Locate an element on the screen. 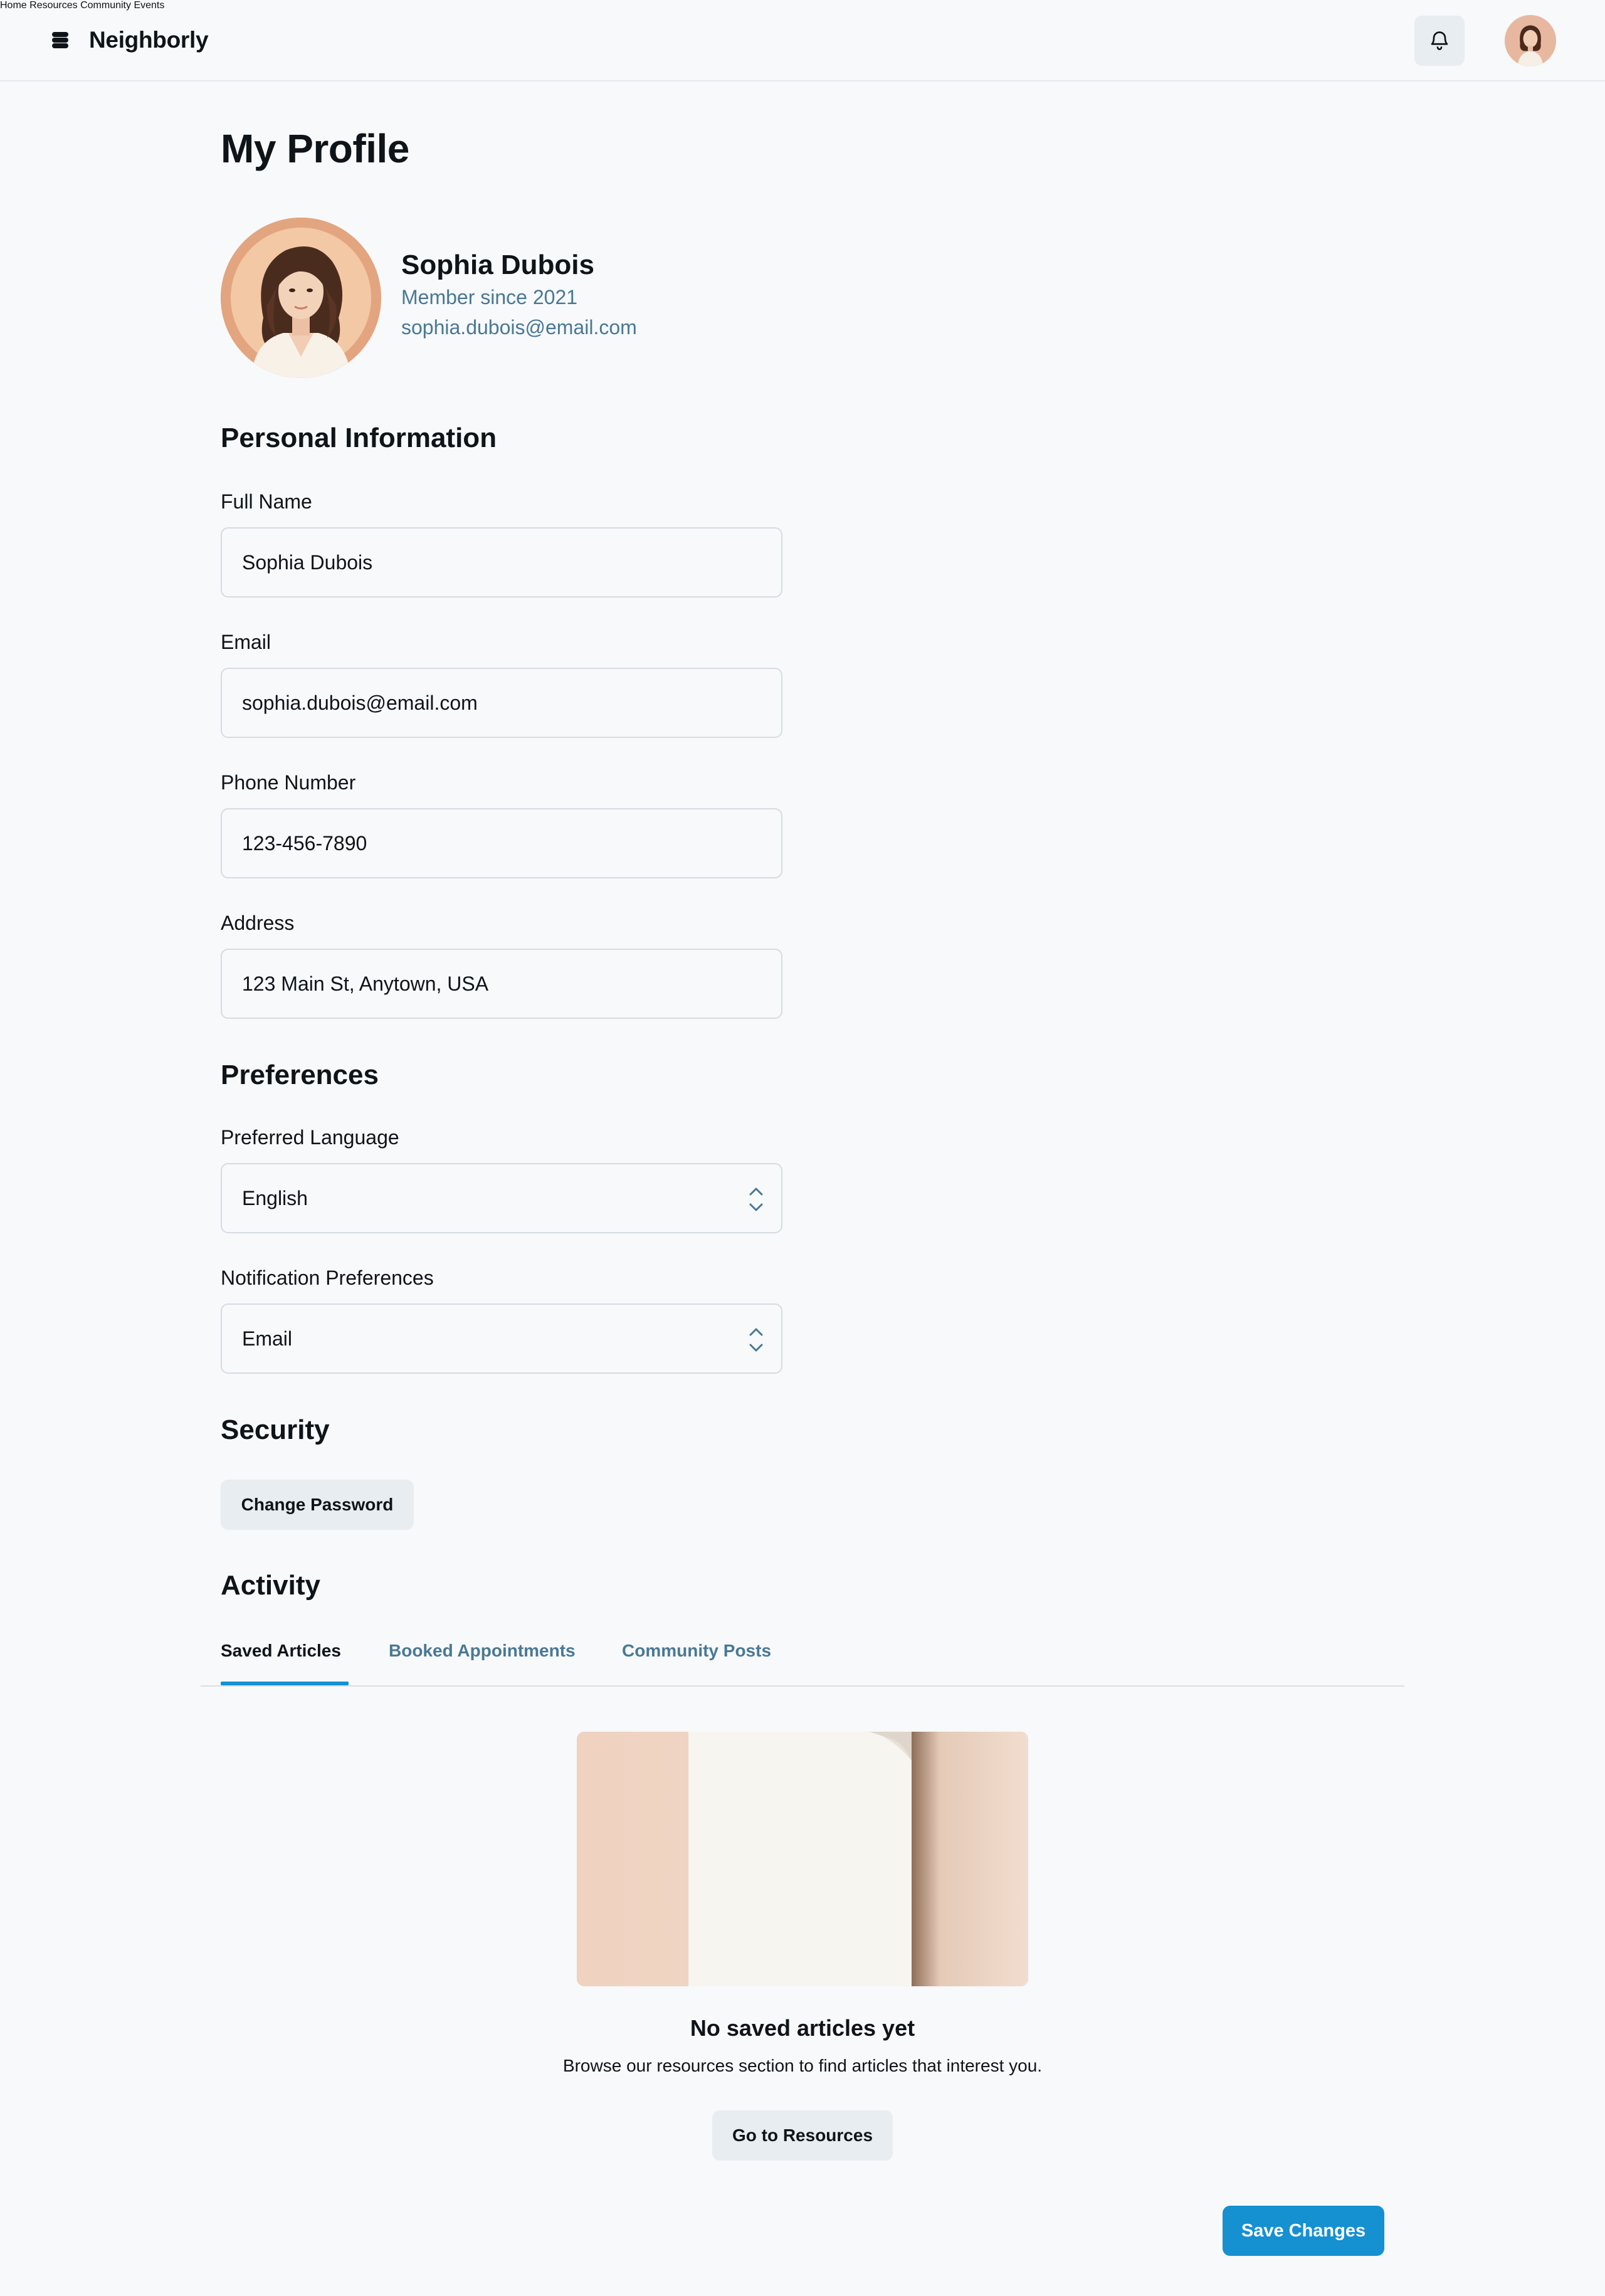 The width and height of the screenshot is (1605, 2296). nav-link-home: Home is located at coordinates (13, 5).